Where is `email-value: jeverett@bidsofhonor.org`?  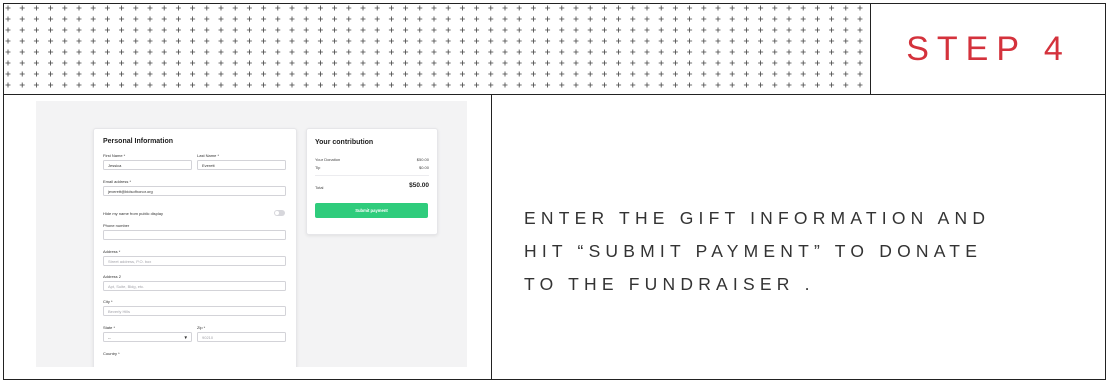
email-value: jeverett@bidsofhonor.org is located at coordinates (130, 192).